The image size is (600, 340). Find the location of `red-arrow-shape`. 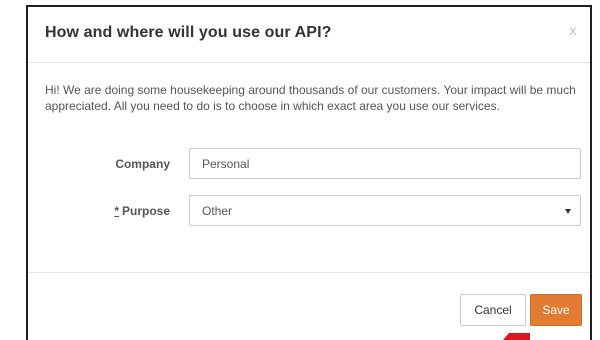

red-arrow-shape is located at coordinates (516, 336).